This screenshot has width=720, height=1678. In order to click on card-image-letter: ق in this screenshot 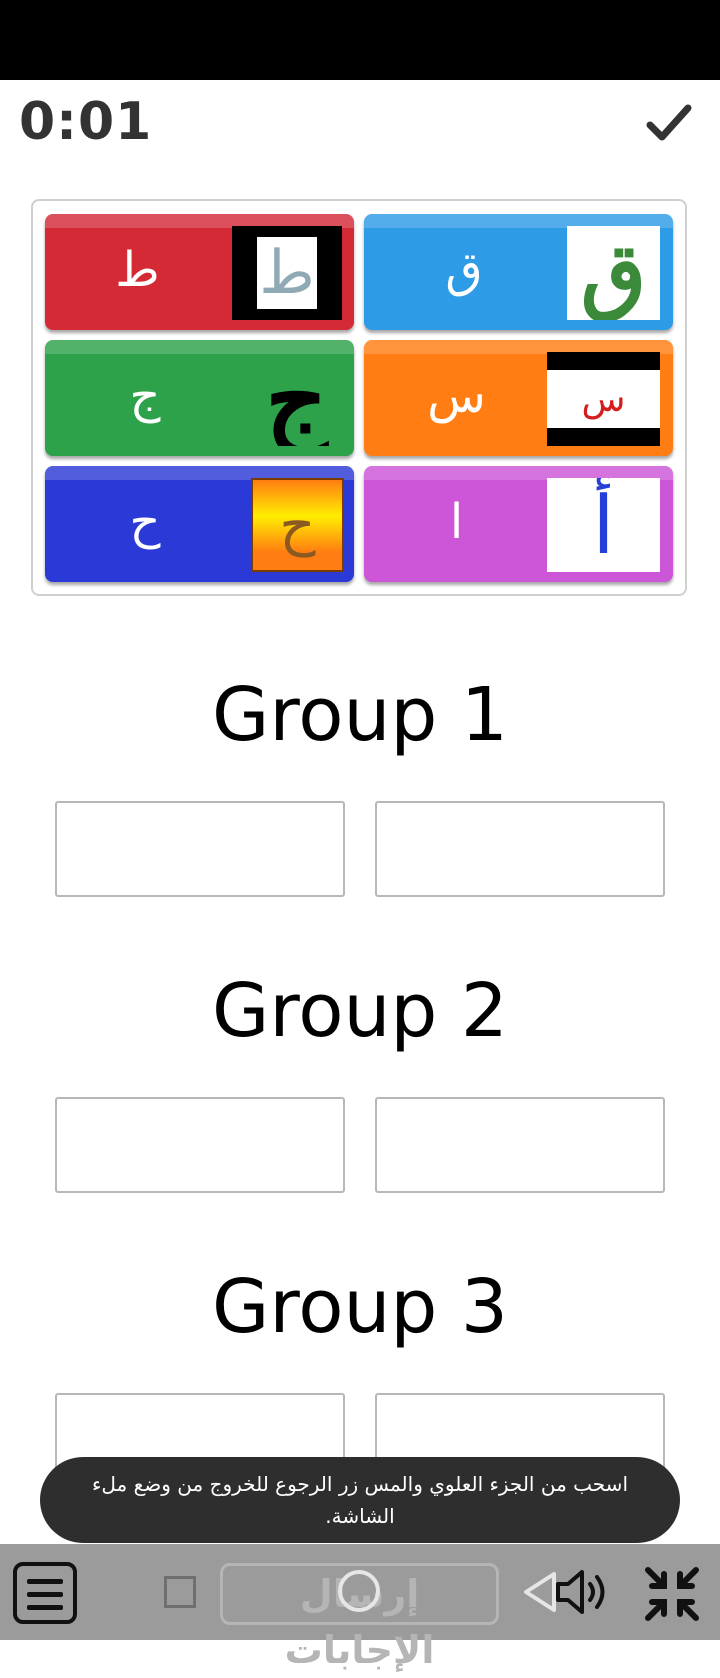, I will do `click(613, 273)`.